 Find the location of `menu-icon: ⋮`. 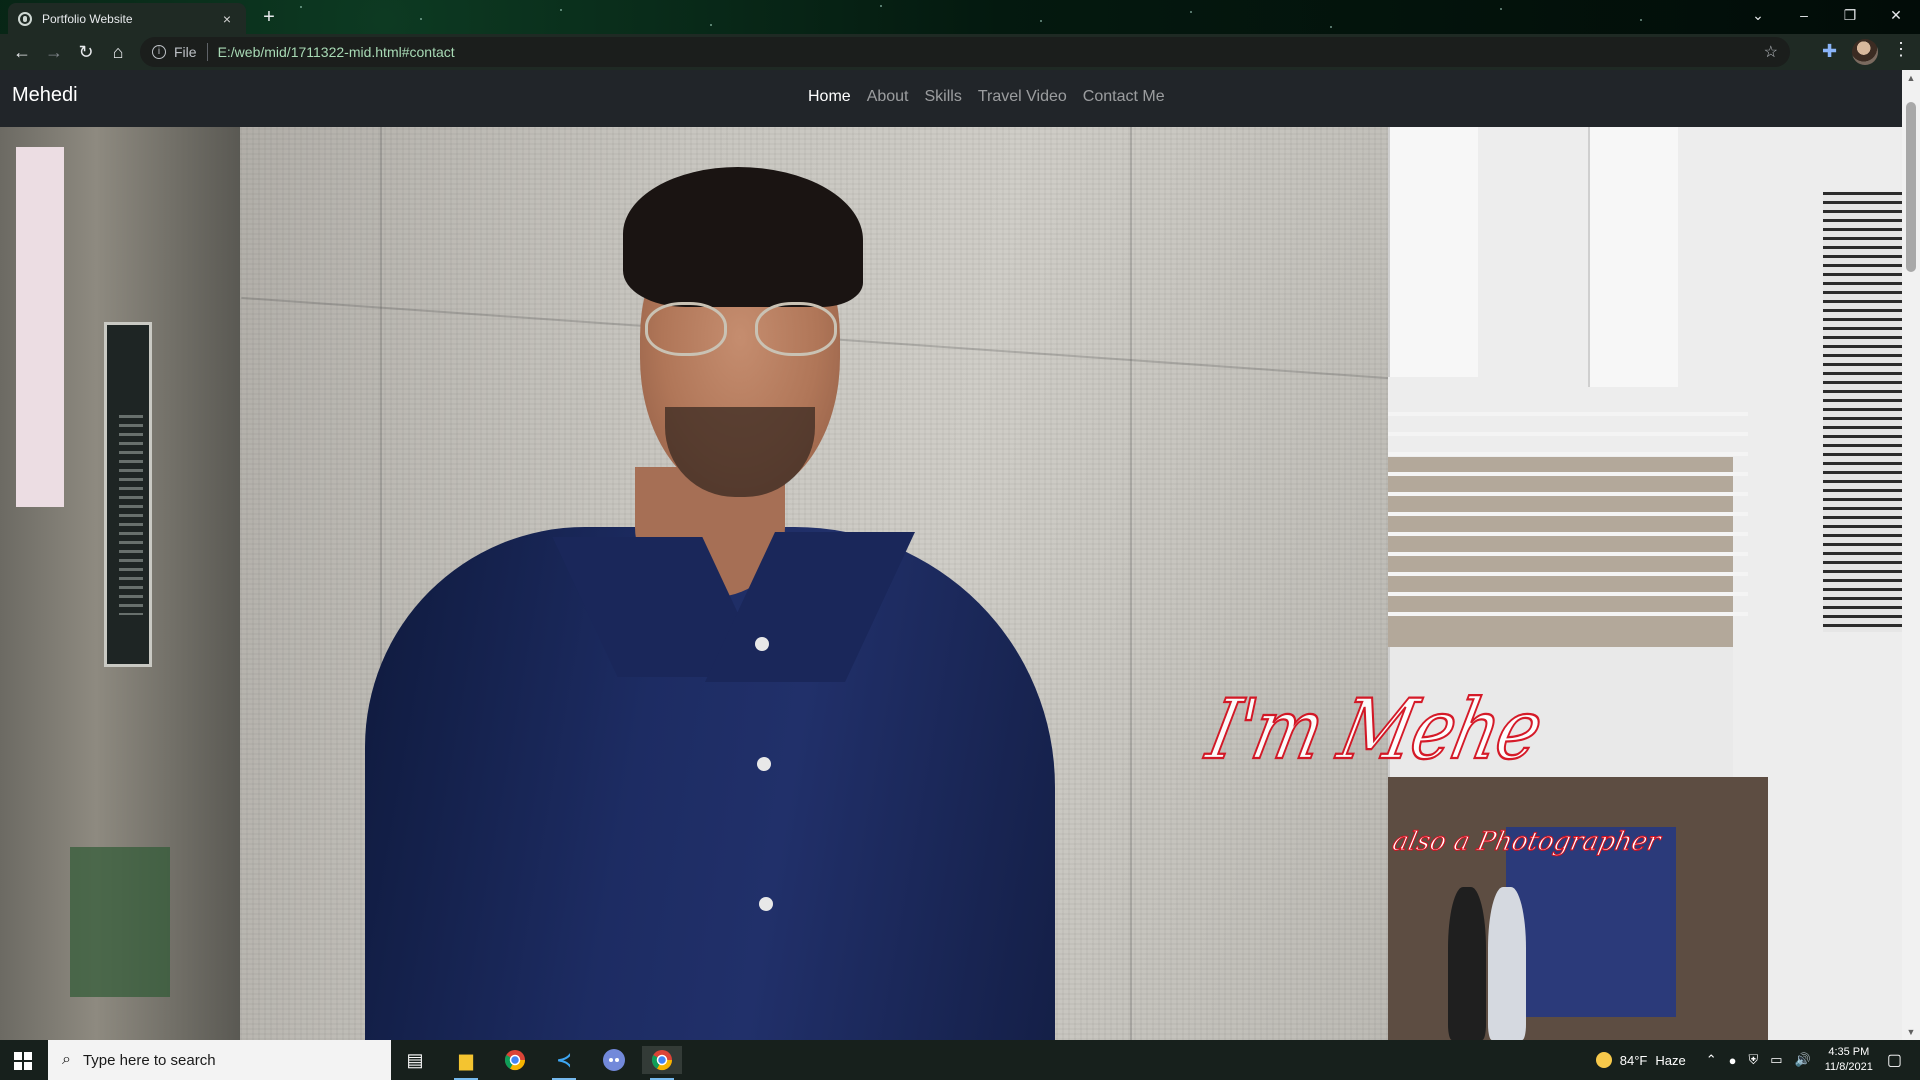

menu-icon: ⋮ is located at coordinates (1901, 49).